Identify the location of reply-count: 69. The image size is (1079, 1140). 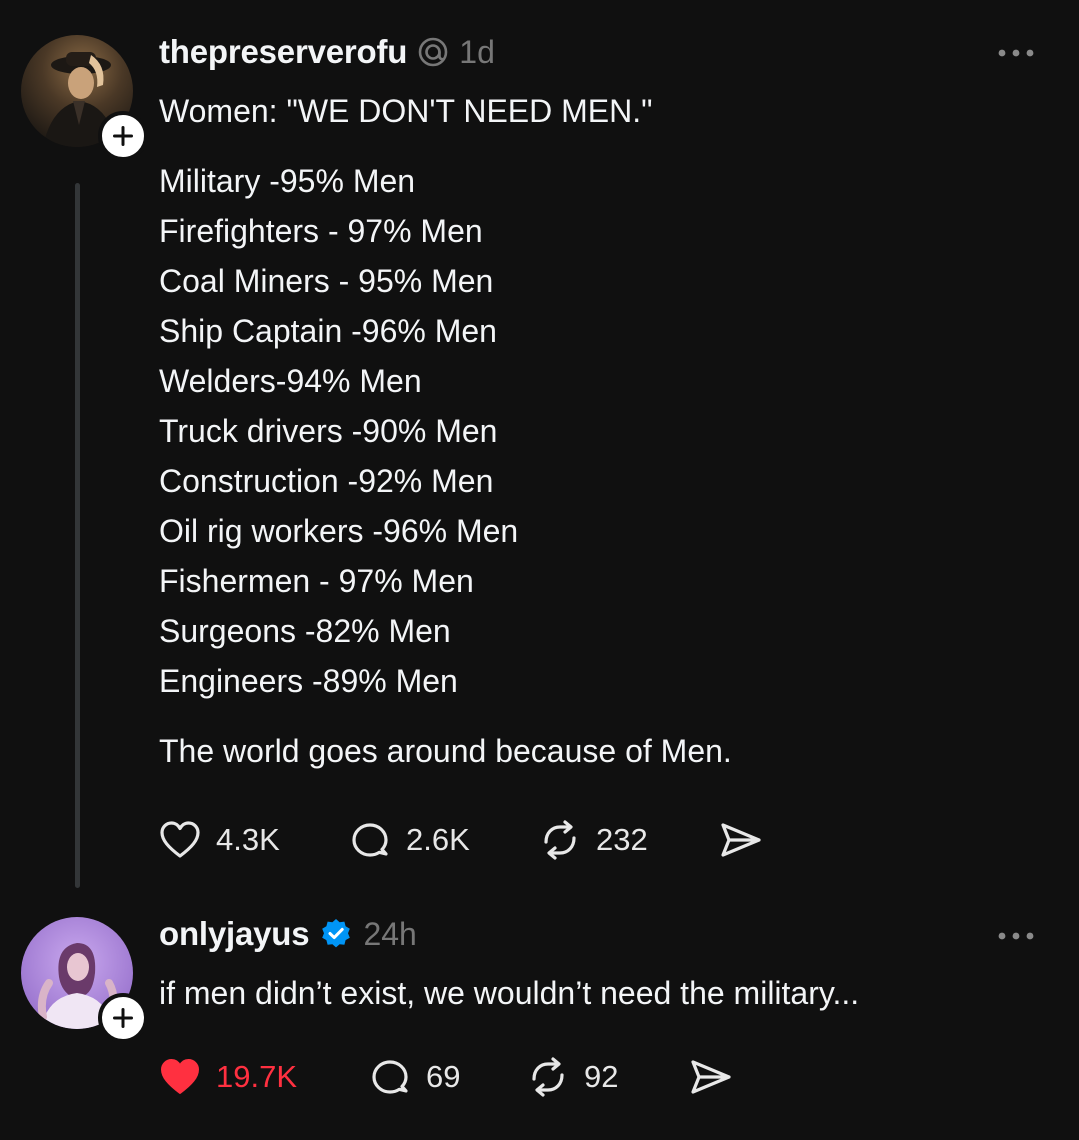
(443, 1076).